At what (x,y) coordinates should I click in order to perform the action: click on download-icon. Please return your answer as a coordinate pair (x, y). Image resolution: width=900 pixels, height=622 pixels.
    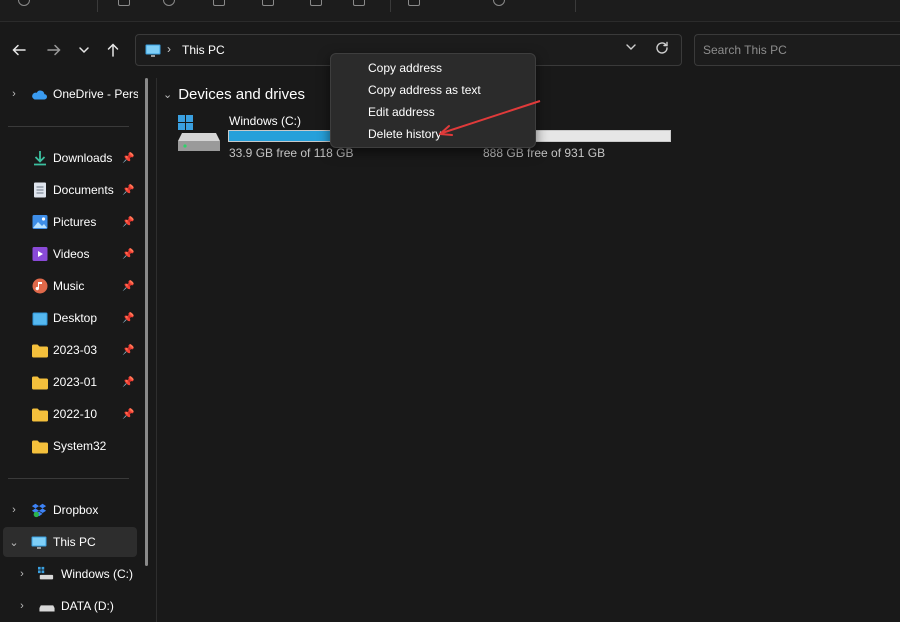
    Looking at the image, I should click on (40, 158).